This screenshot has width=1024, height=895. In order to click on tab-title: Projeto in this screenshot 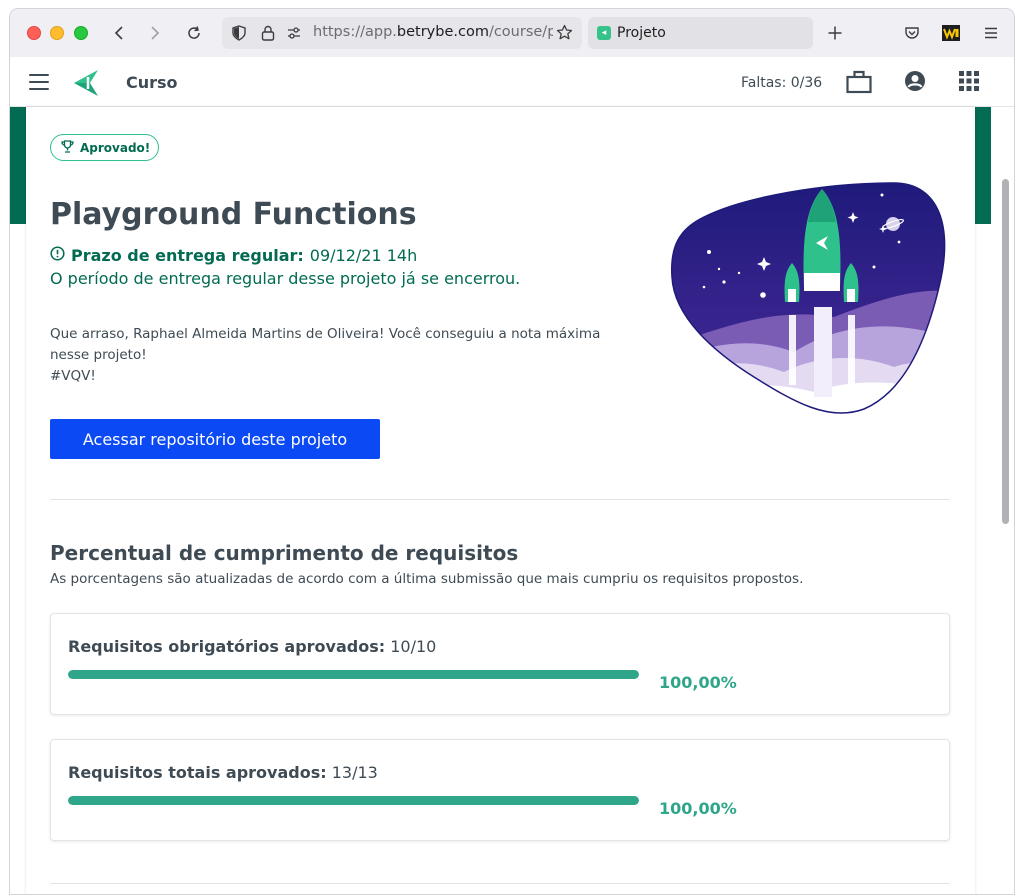, I will do `click(641, 33)`.